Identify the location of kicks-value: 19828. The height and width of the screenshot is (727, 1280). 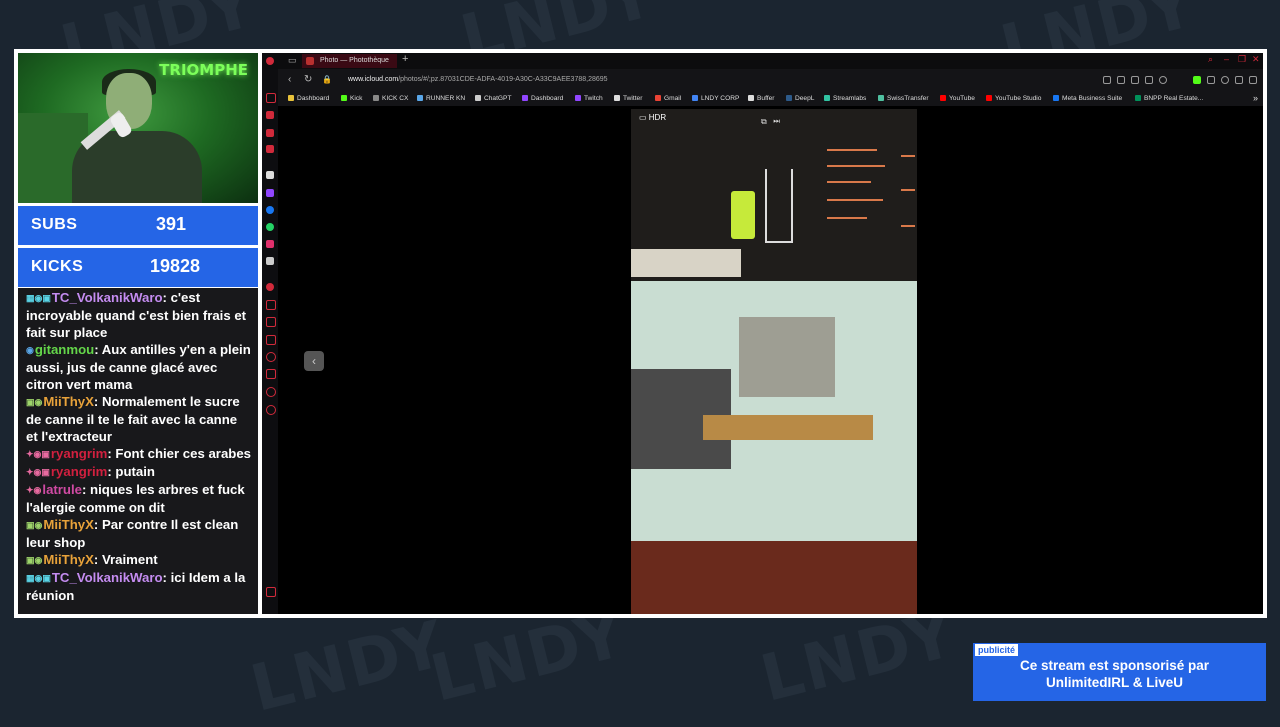
(174, 266).